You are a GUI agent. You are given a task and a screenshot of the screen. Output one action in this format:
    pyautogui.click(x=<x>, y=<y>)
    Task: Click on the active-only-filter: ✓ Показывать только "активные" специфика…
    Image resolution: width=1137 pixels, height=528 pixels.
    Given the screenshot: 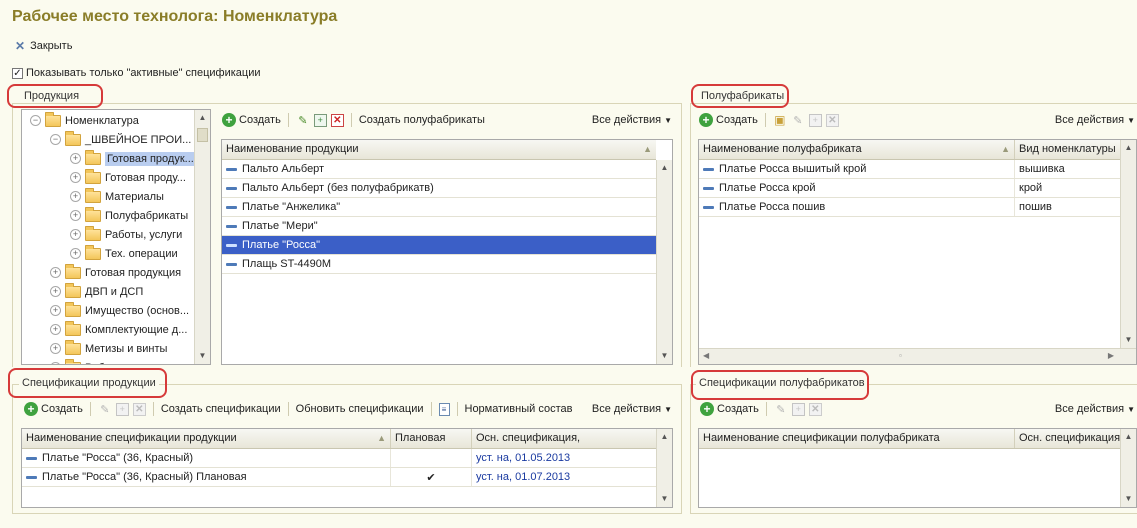 What is the action you would take?
    pyautogui.click(x=136, y=73)
    